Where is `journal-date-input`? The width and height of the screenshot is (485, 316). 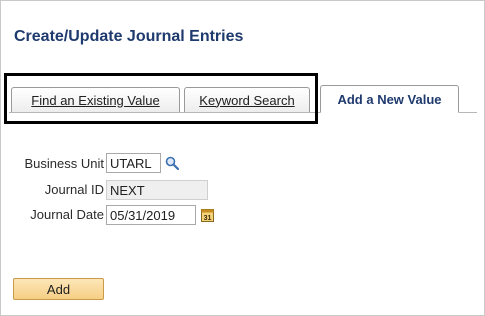
journal-date-input is located at coordinates (151, 215).